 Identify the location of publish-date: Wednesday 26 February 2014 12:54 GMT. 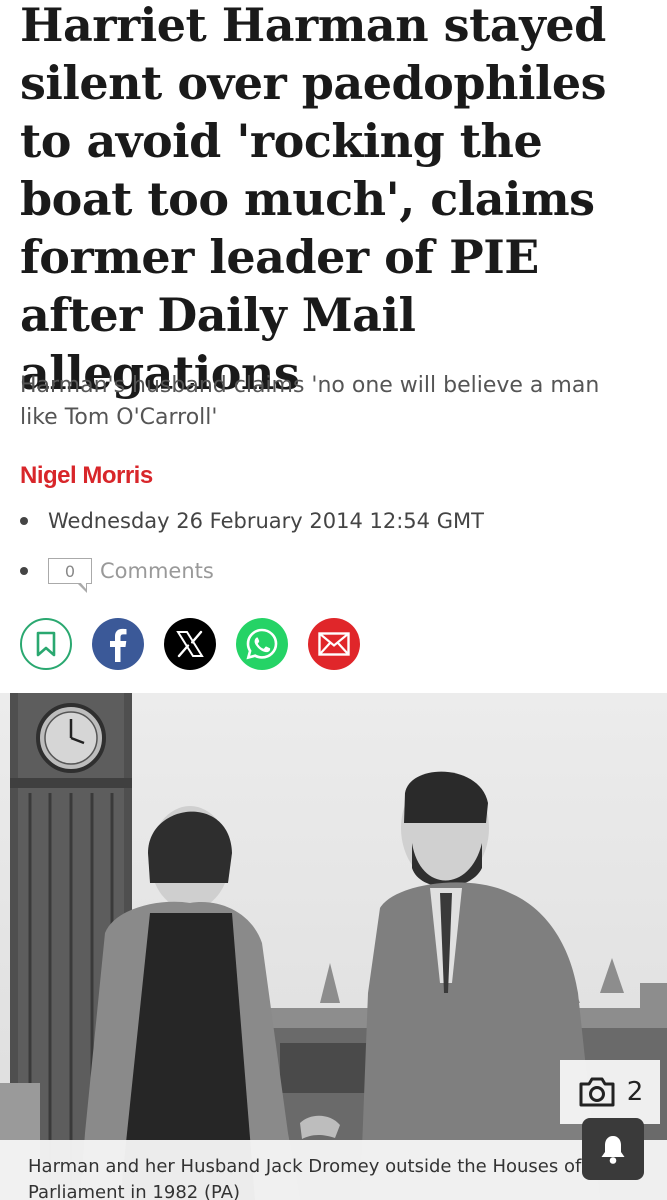
(266, 521).